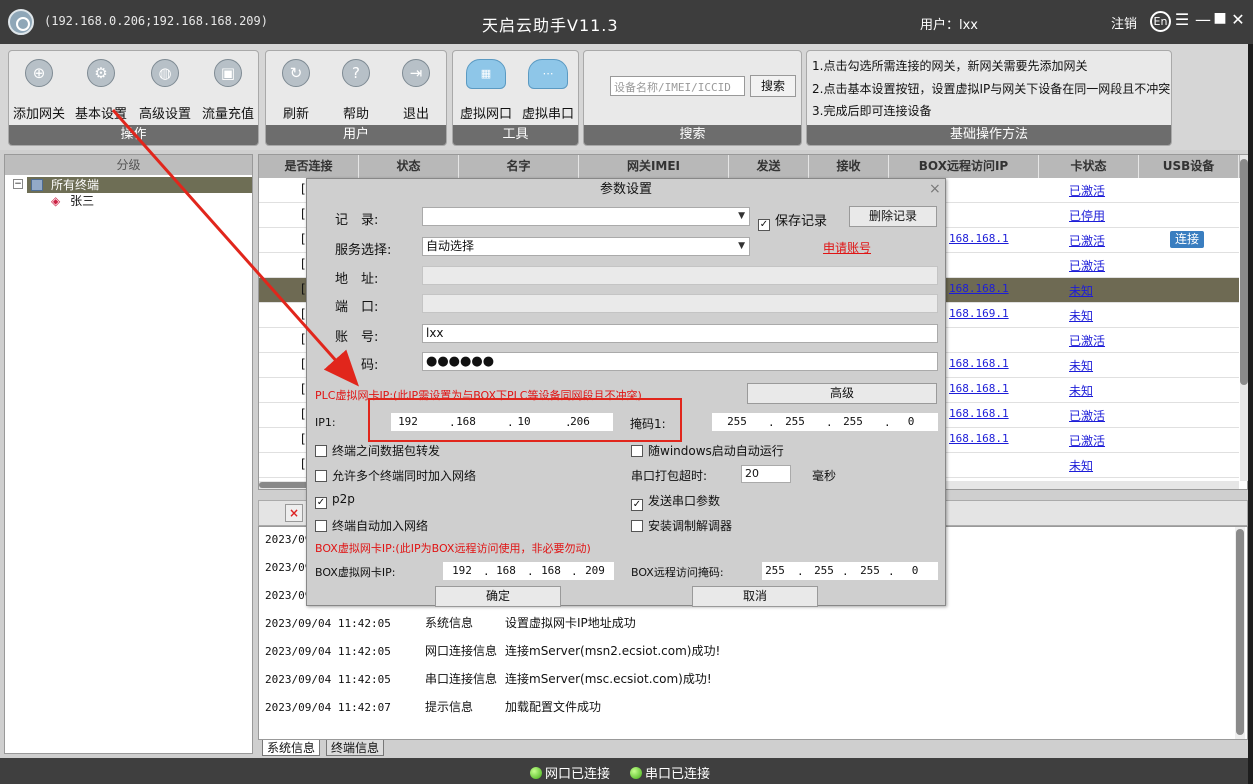 The image size is (1253, 784). Describe the element at coordinates (755, 596) in the screenshot. I see `cancel-button: 取消` at that location.